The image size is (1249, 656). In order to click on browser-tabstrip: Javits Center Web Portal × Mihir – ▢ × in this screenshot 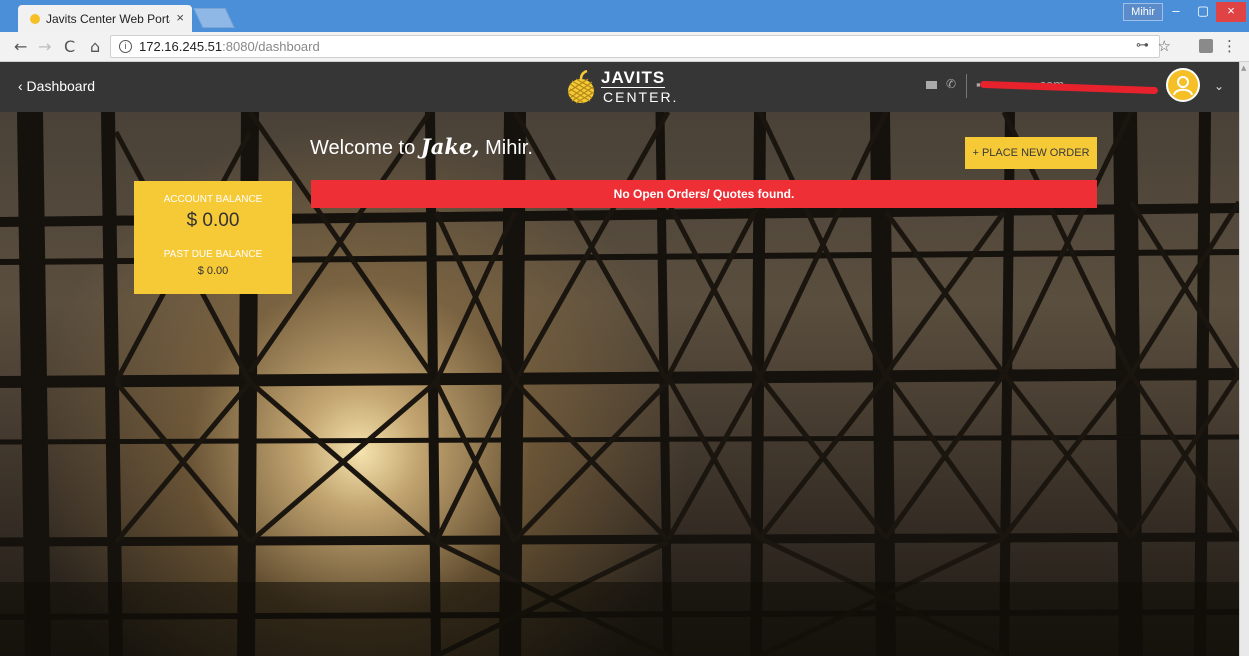, I will do `click(624, 16)`.